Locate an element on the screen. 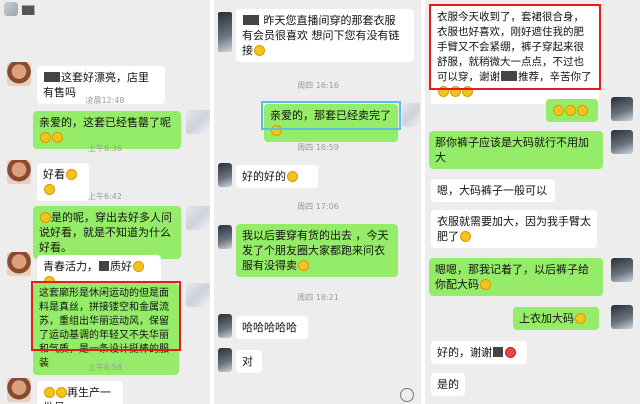 This screenshot has width=640, height=404. message-bubble: 哈哈哈哈哈 is located at coordinates (272, 327).